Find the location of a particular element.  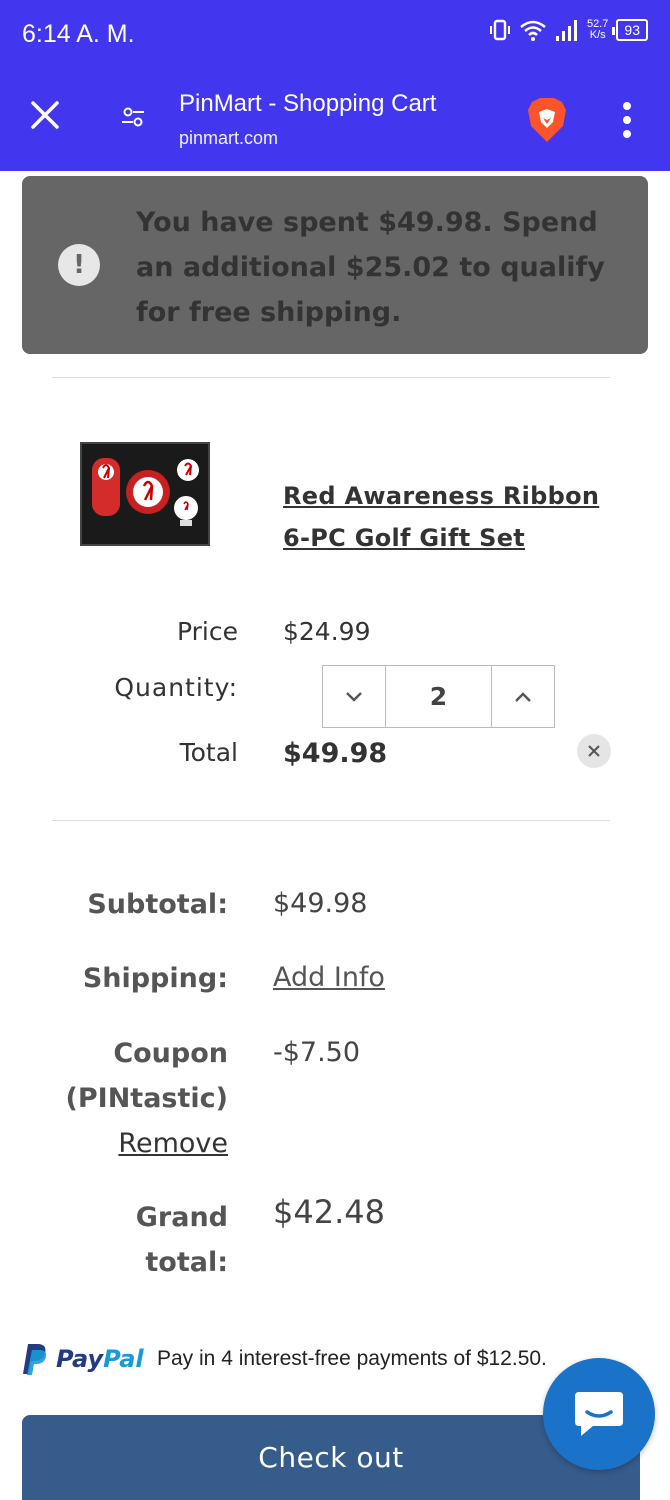

quantity-stepper: 2 is located at coordinates (438, 696).